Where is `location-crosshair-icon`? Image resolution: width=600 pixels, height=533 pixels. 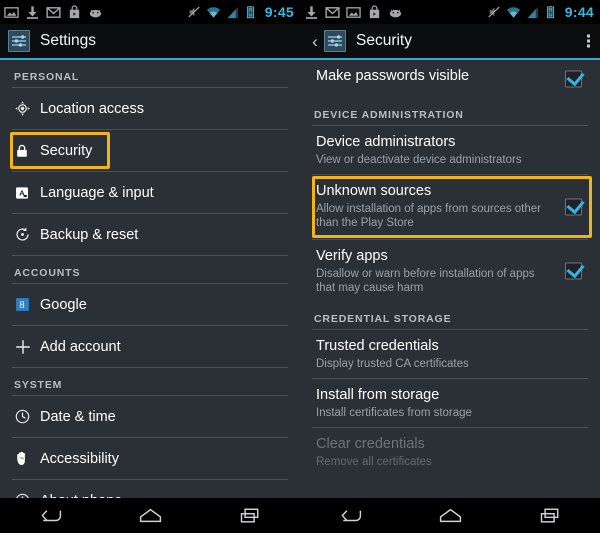 location-crosshair-icon is located at coordinates (27, 108).